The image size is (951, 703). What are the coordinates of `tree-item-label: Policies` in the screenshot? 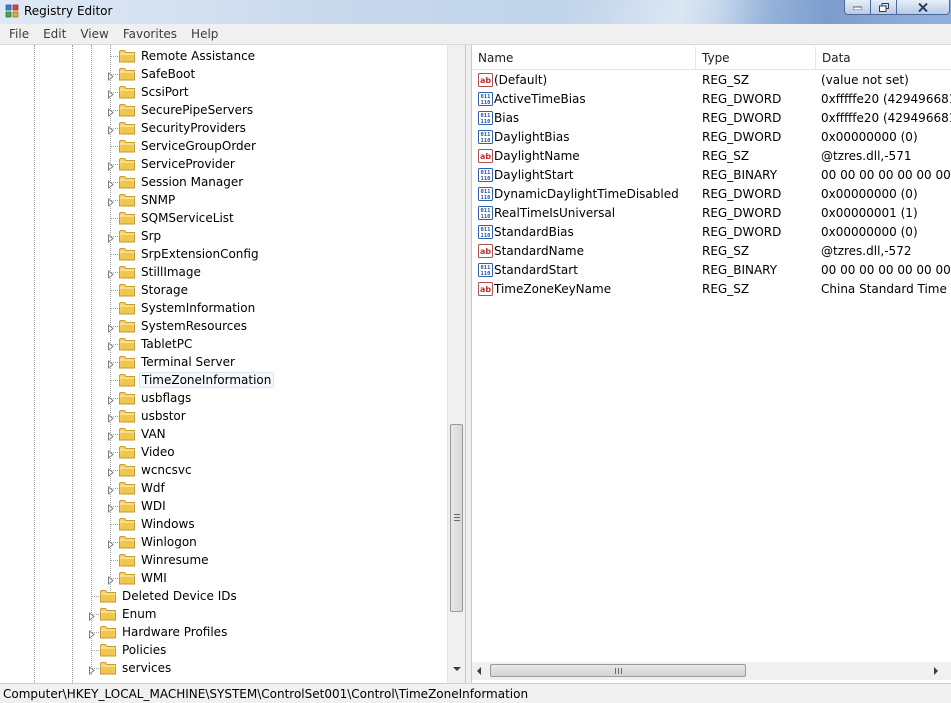 It's located at (144, 650).